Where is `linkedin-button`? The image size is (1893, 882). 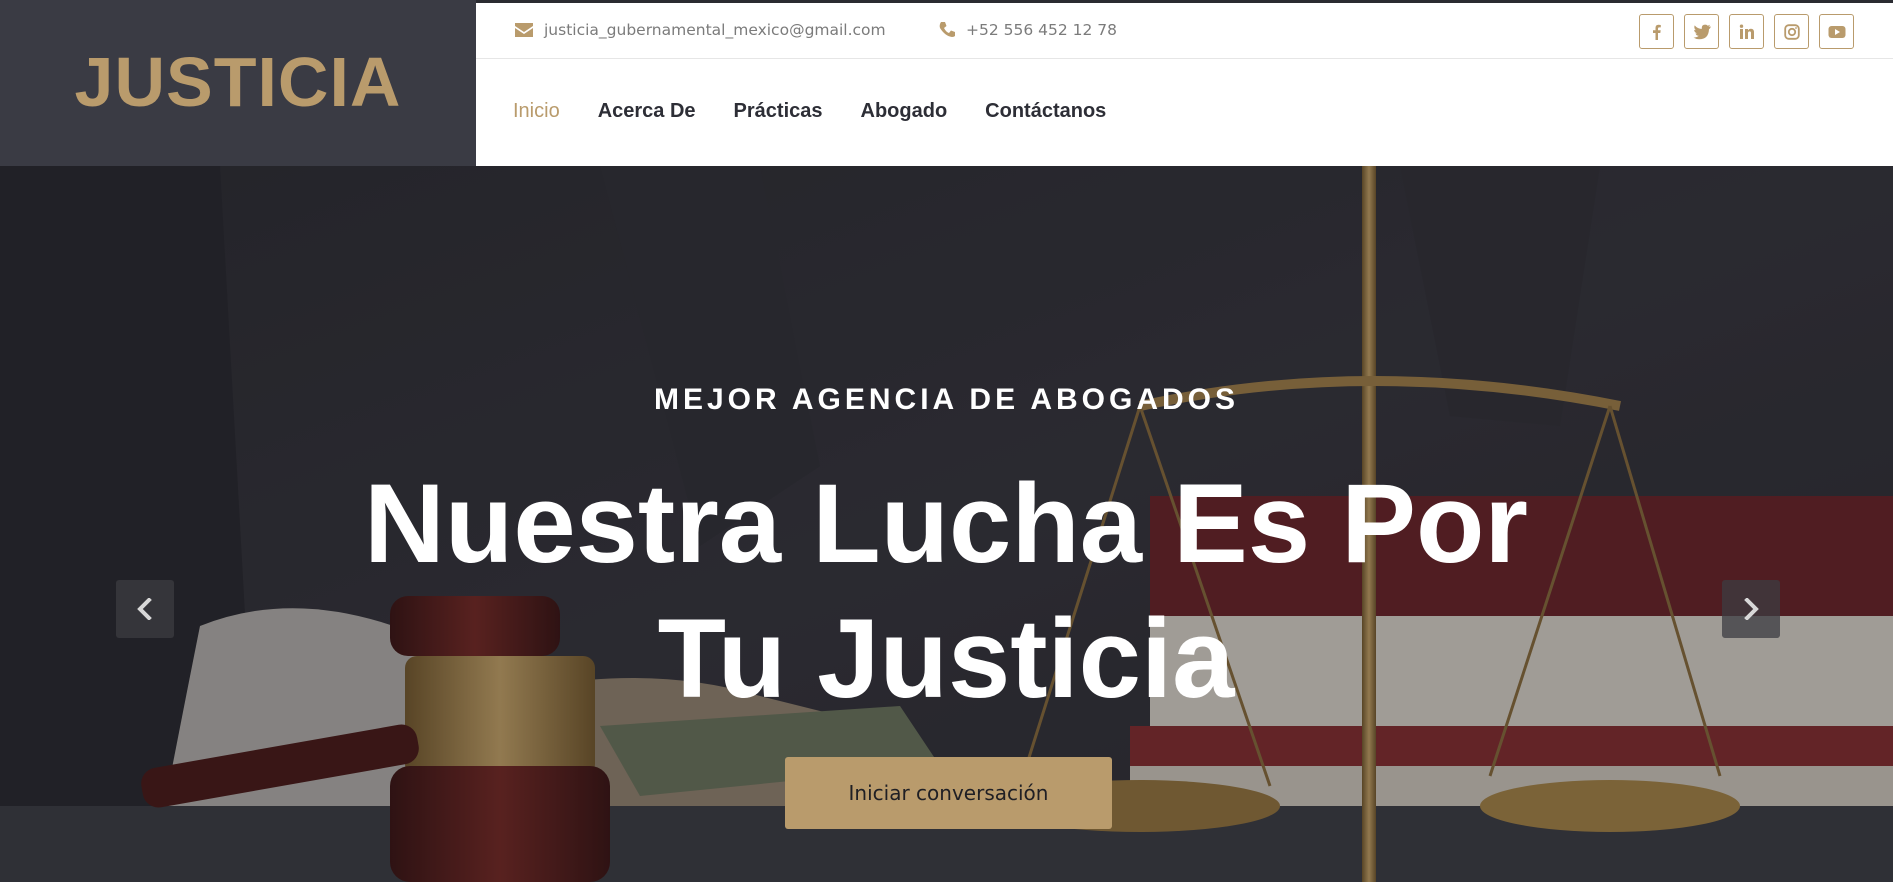
linkedin-button is located at coordinates (1746, 31).